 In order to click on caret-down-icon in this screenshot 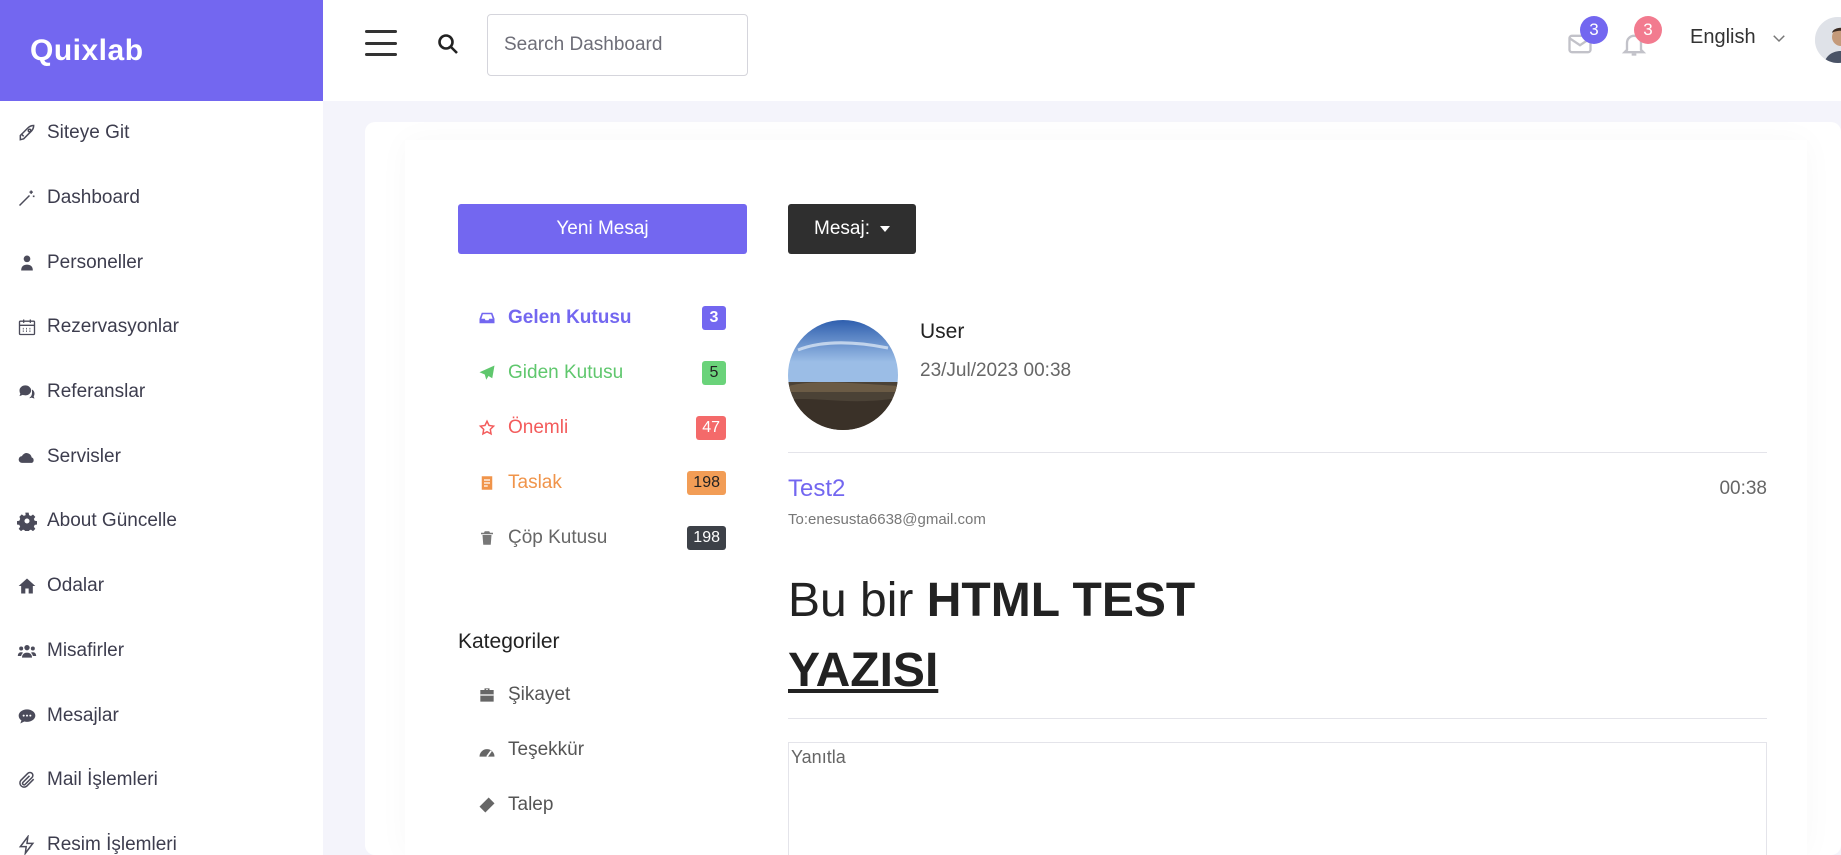, I will do `click(884, 229)`.